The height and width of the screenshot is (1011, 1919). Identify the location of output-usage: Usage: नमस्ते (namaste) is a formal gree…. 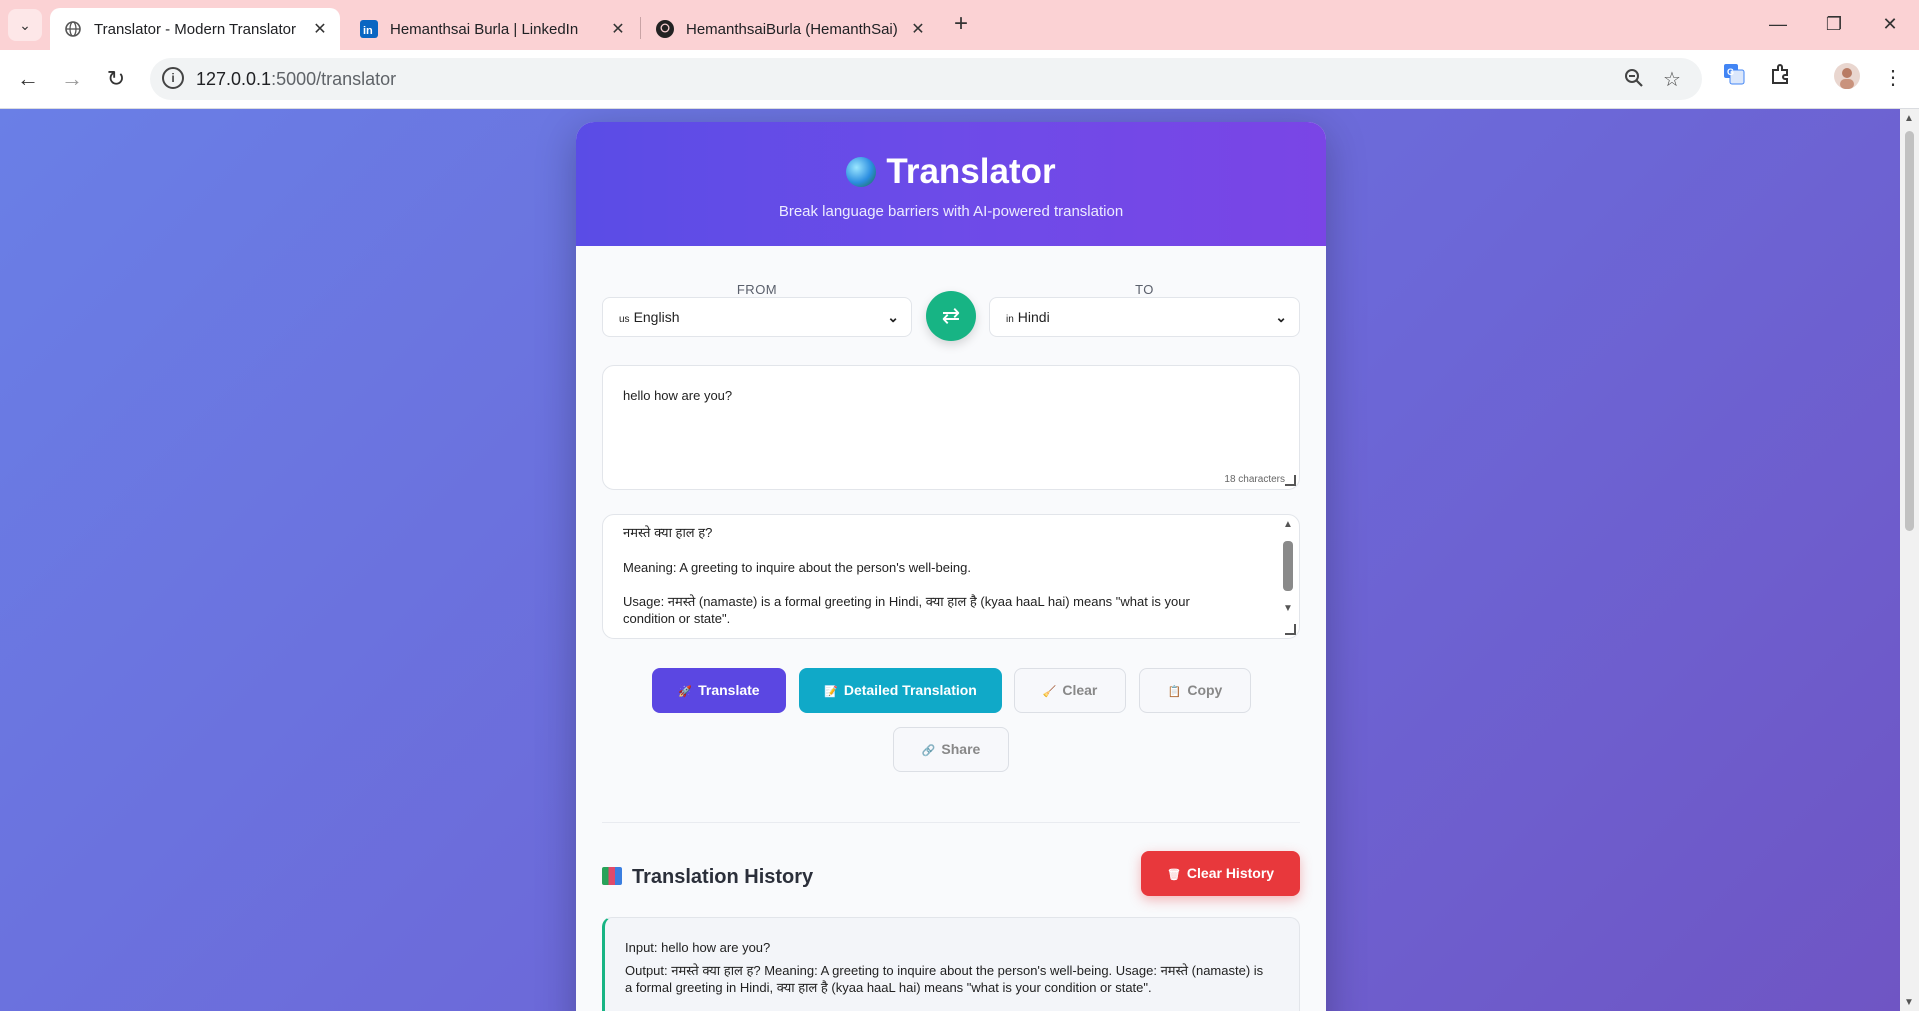
(906, 610).